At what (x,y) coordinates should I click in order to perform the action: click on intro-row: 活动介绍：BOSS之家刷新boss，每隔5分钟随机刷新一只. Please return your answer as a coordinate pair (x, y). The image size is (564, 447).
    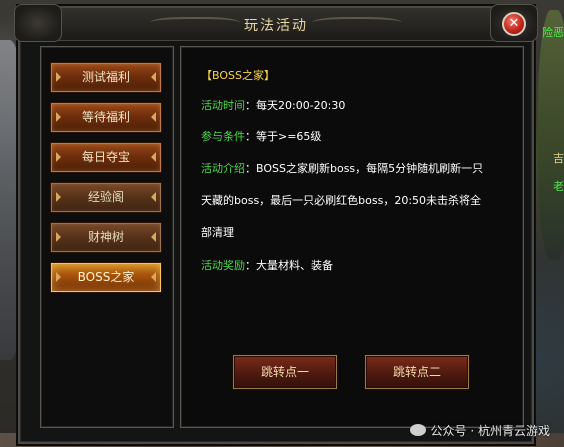
    Looking at the image, I should click on (342, 168).